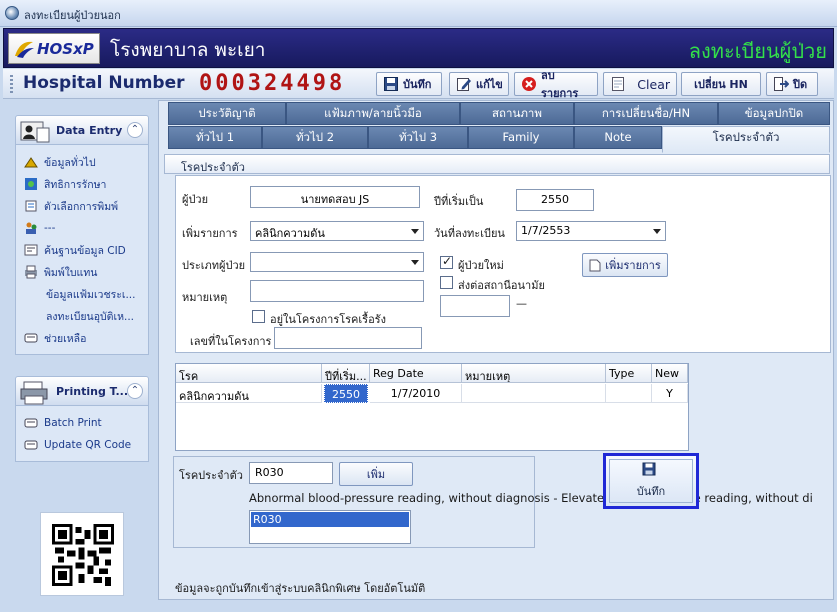 This screenshot has height=612, width=837. Describe the element at coordinates (60, 162) in the screenshot. I see `sidebar-item-general-info: ข้อมูลทั่วไป` at that location.